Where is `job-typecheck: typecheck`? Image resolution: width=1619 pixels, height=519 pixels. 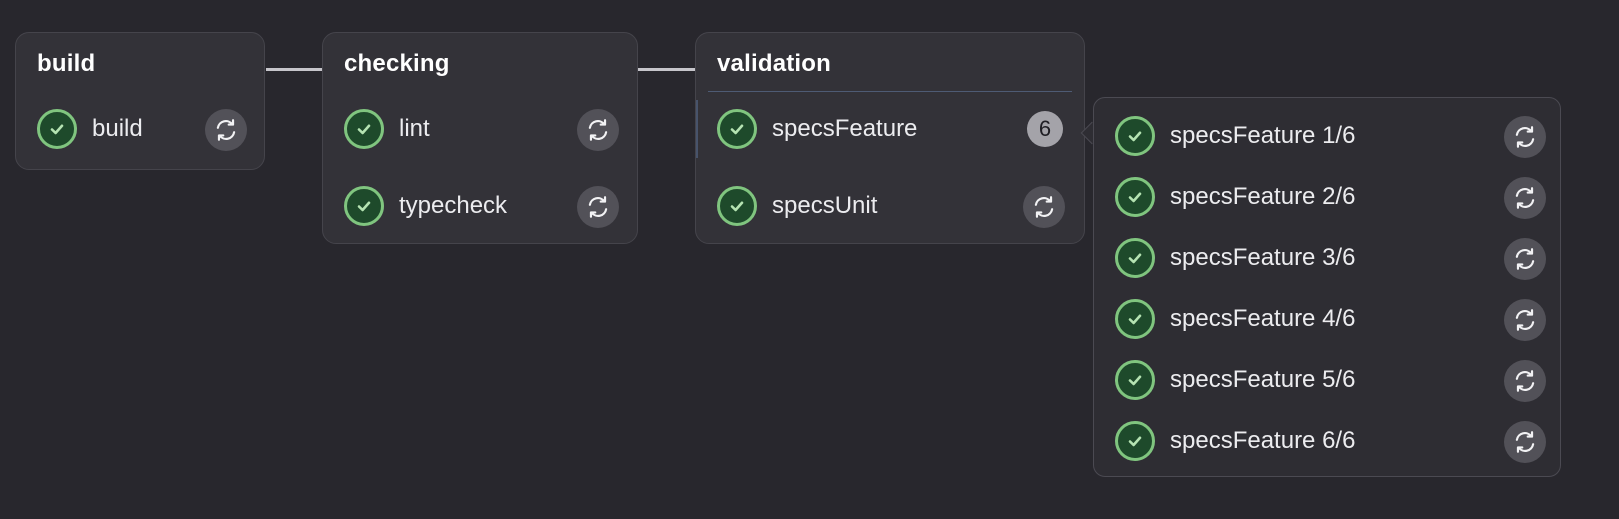
job-typecheck: typecheck is located at coordinates (480, 206).